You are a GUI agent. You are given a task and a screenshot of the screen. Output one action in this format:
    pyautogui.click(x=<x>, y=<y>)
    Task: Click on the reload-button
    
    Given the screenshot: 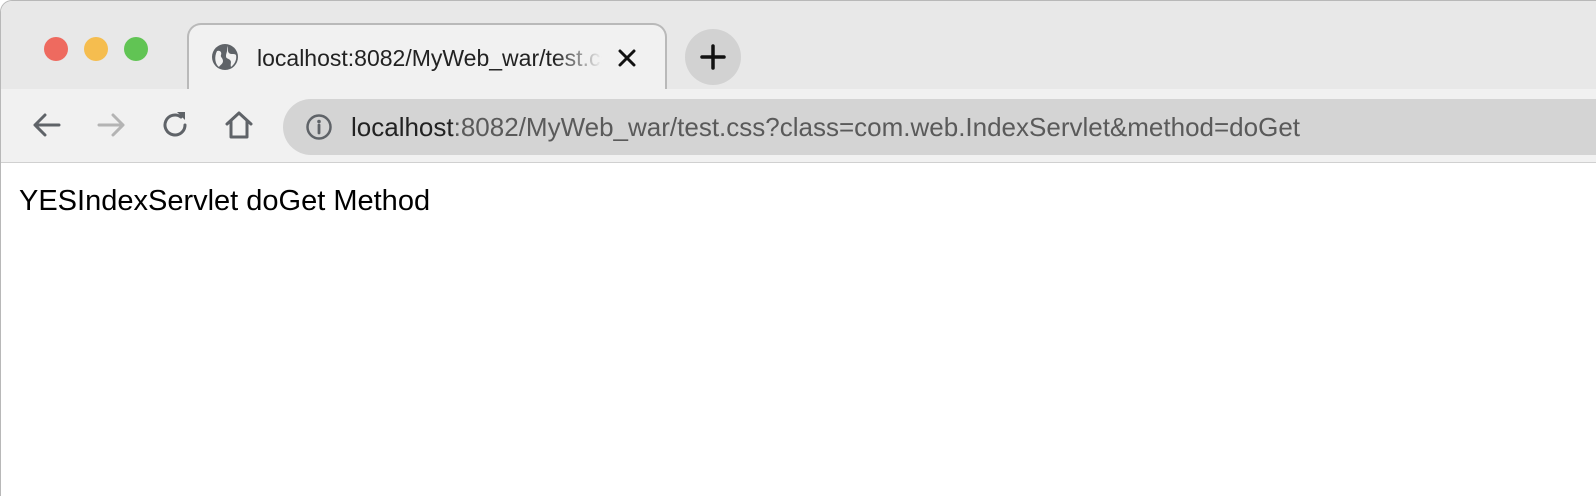 What is the action you would take?
    pyautogui.click(x=175, y=125)
    